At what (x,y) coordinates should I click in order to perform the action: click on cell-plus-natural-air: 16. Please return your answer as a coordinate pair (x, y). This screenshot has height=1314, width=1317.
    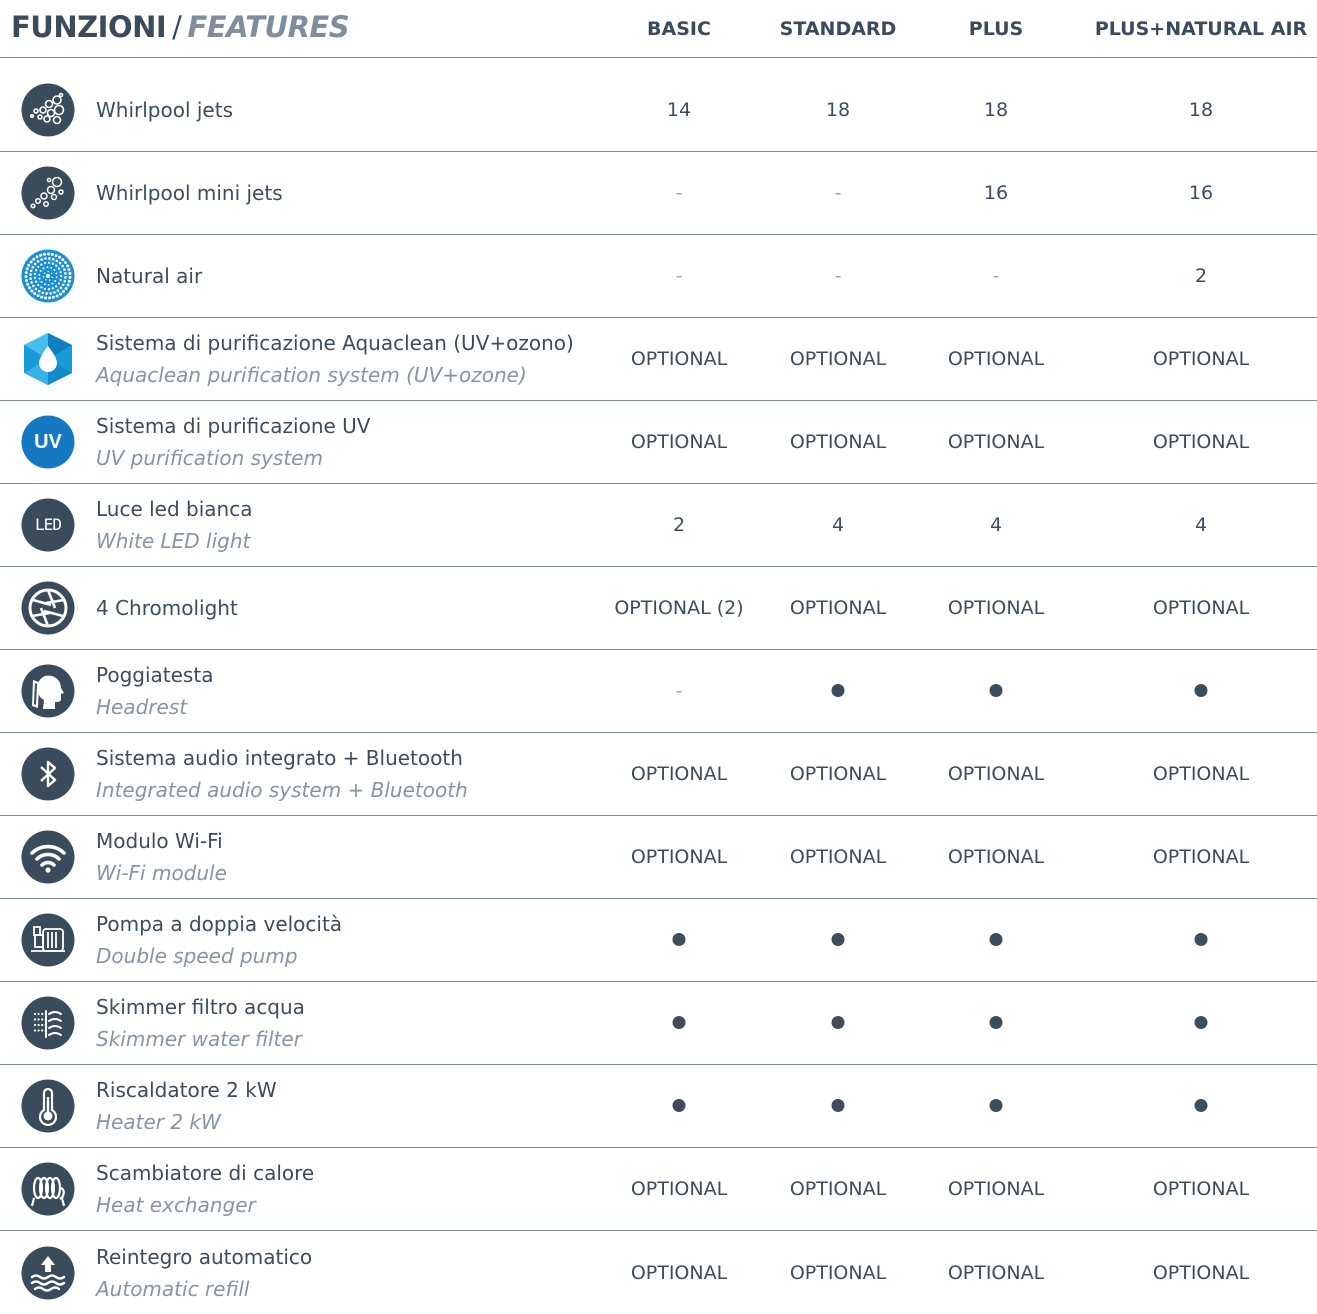
    Looking at the image, I should click on (1201, 193).